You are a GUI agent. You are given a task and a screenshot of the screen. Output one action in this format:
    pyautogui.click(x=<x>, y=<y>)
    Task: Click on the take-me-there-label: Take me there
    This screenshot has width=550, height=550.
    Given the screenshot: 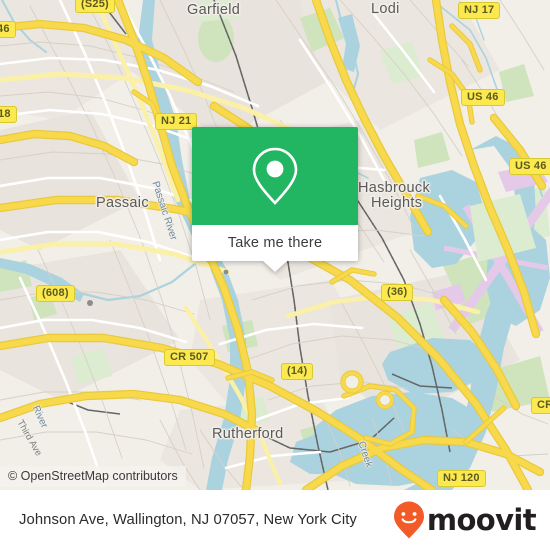 What is the action you would take?
    pyautogui.click(x=275, y=243)
    